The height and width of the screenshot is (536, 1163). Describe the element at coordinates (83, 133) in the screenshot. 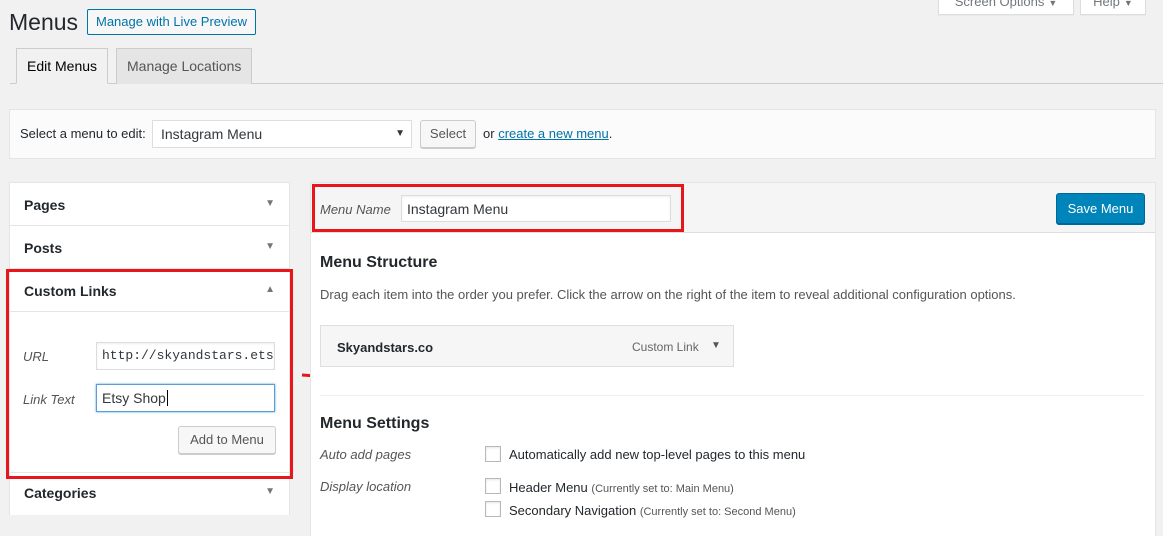

I see `select-menu-label: Select a menu to edit:` at that location.